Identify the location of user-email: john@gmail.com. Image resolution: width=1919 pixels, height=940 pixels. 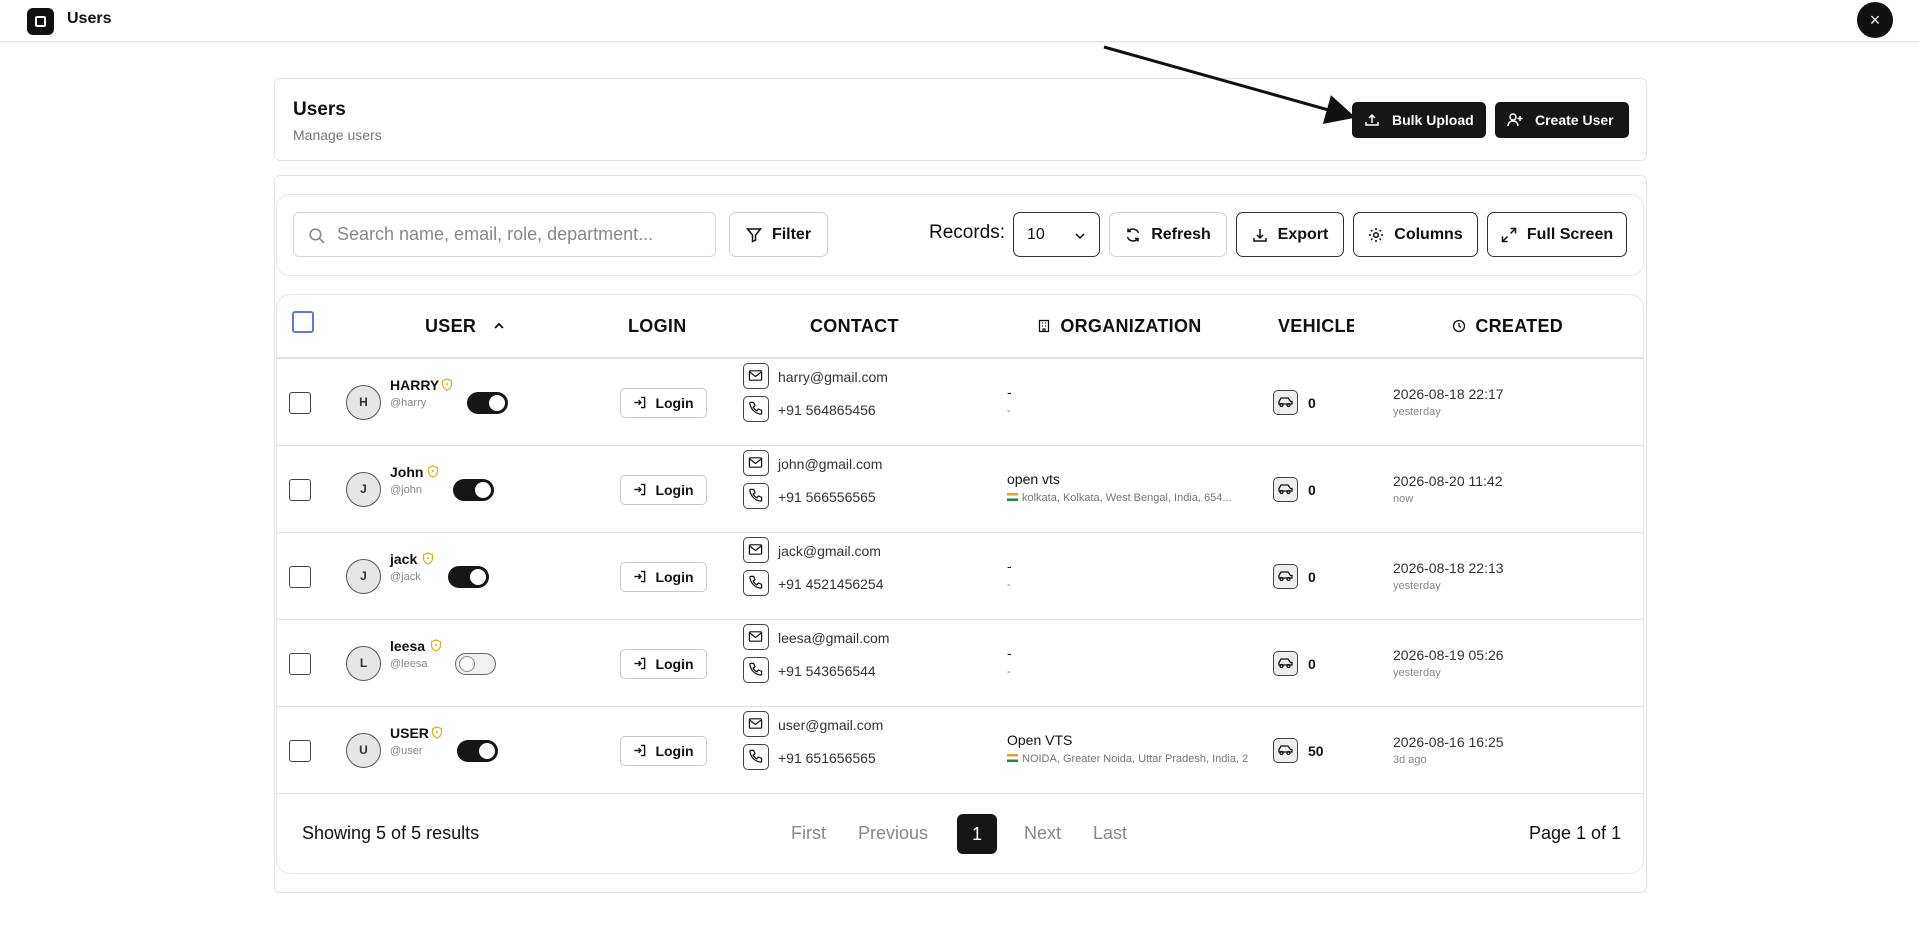
(830, 464).